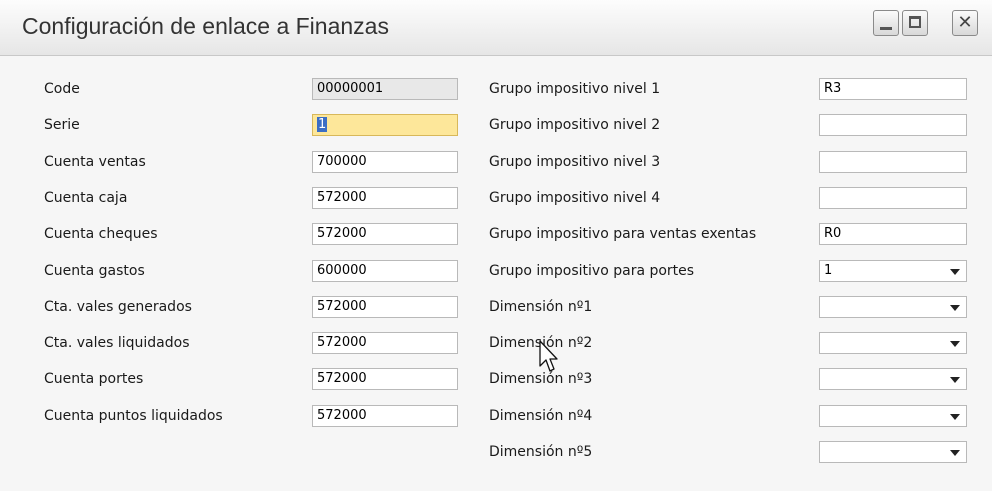 This screenshot has width=992, height=491. What do you see at coordinates (886, 28) in the screenshot?
I see `minimize-icon` at bounding box center [886, 28].